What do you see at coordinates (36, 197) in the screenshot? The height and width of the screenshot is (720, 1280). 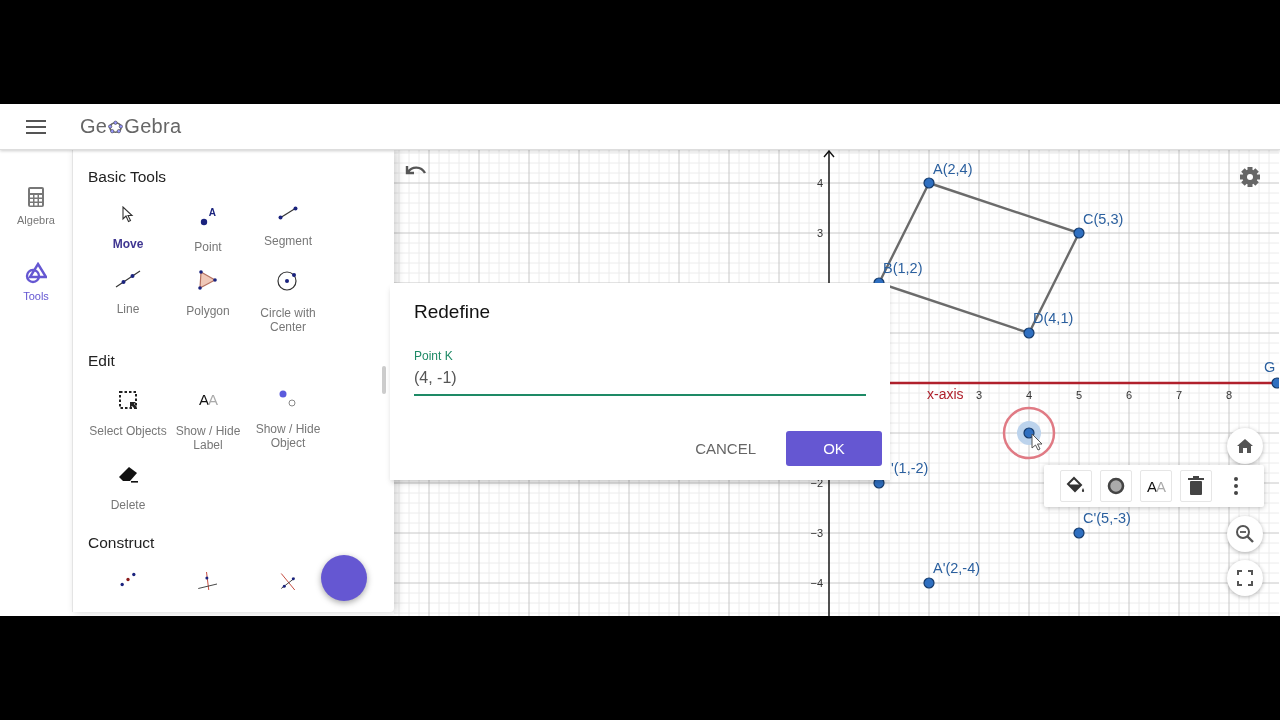 I see `calculator-icon` at bounding box center [36, 197].